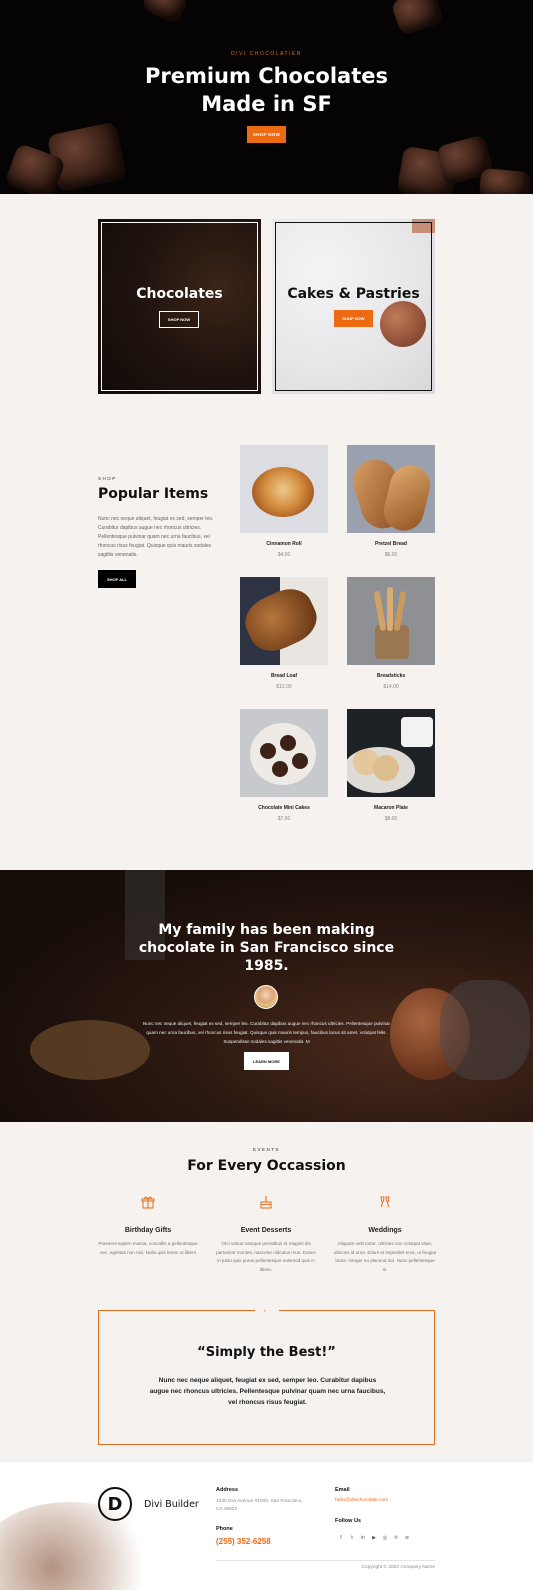  I want to click on product-card: Bread Loaf $12.00, so click(284, 633).